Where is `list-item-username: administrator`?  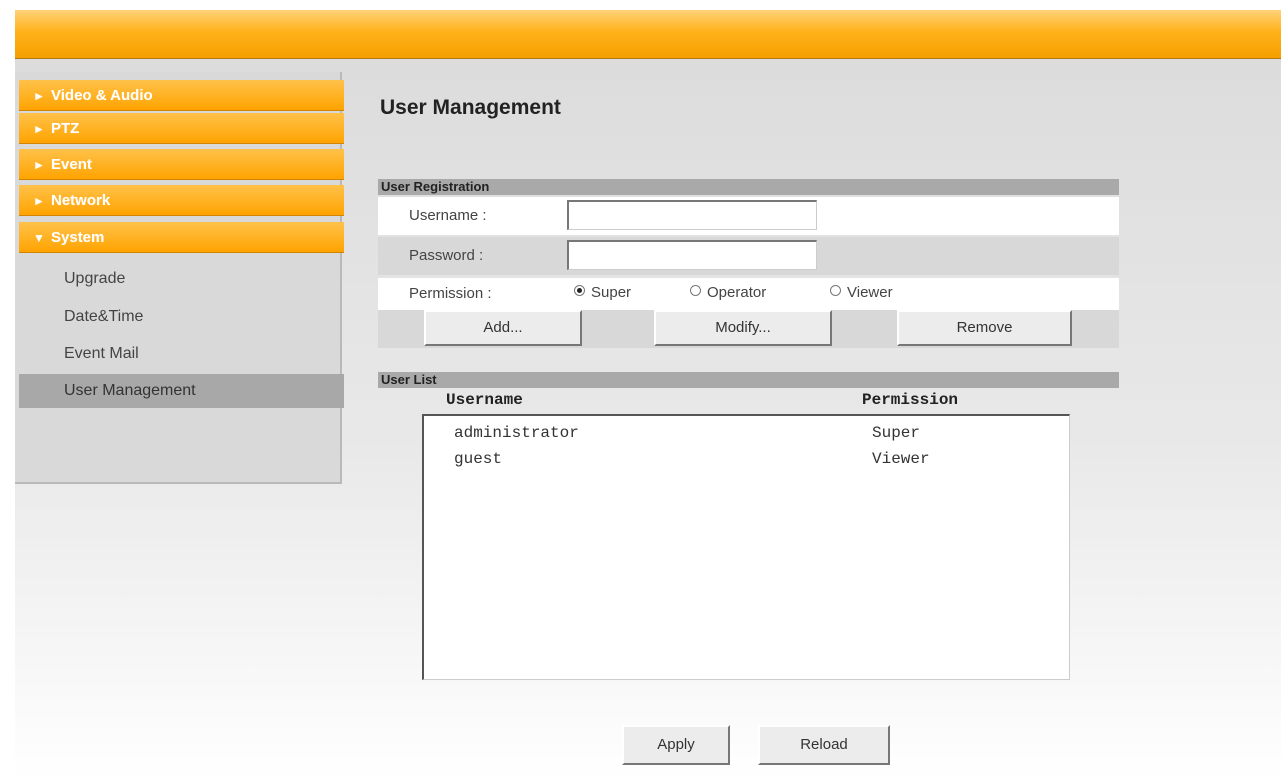
list-item-username: administrator is located at coordinates (516, 433).